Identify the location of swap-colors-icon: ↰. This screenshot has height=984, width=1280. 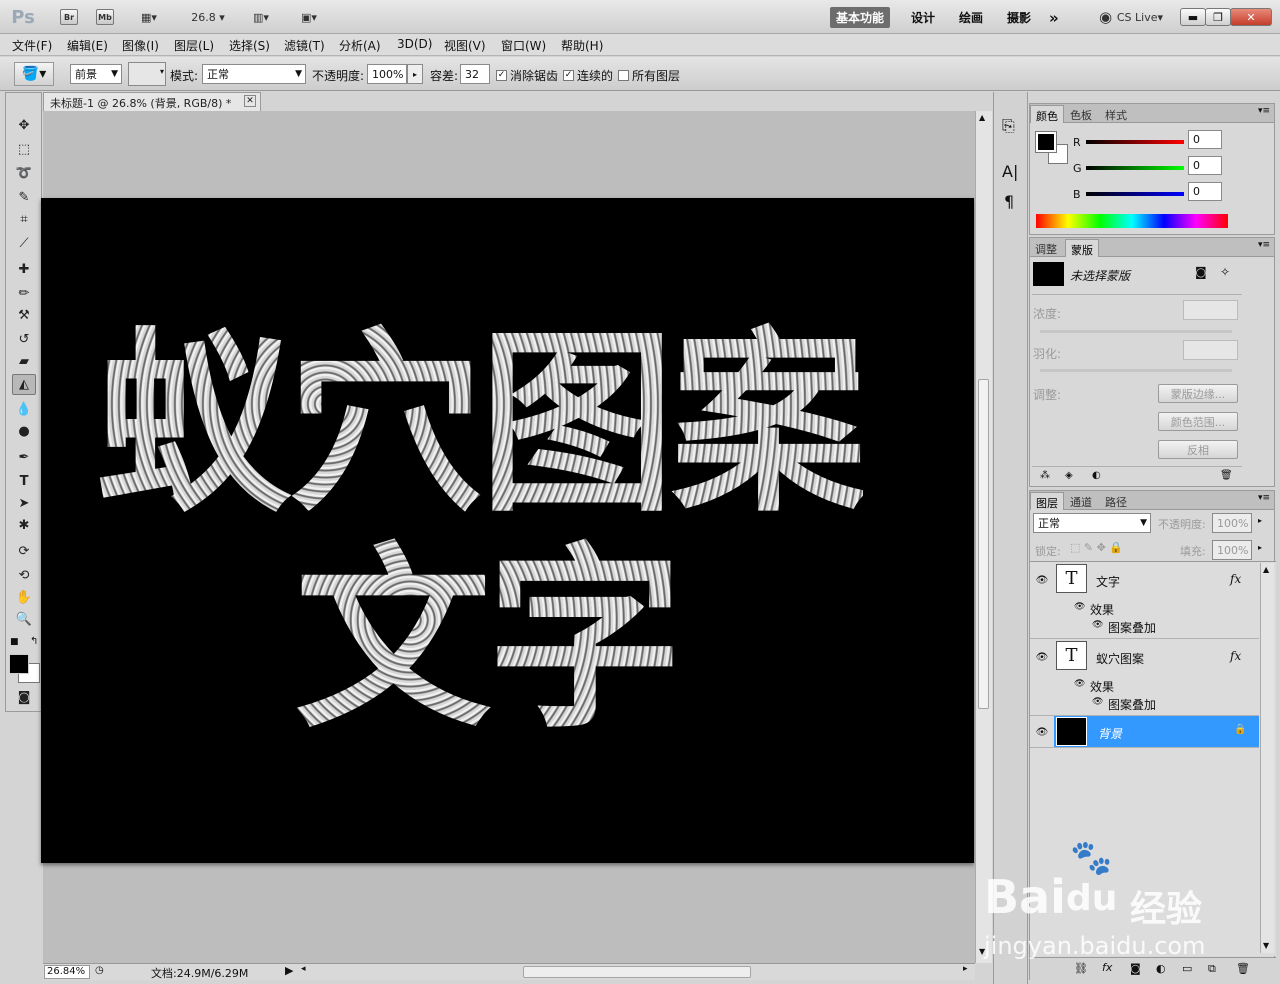
(34, 641).